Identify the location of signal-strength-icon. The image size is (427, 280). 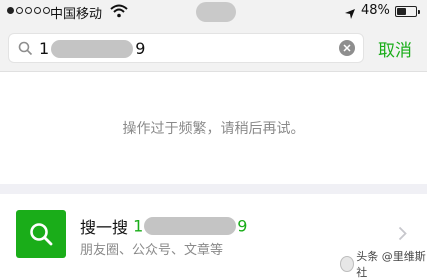
(28, 10).